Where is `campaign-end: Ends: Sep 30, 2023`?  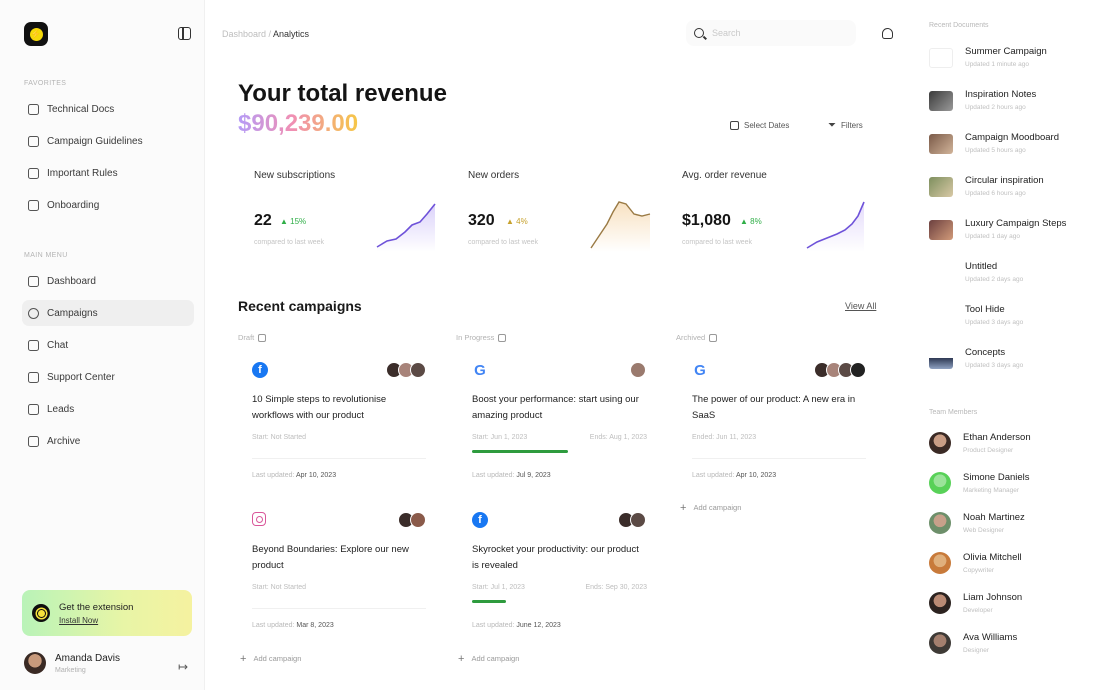
campaign-end: Ends: Sep 30, 2023 is located at coordinates (616, 587).